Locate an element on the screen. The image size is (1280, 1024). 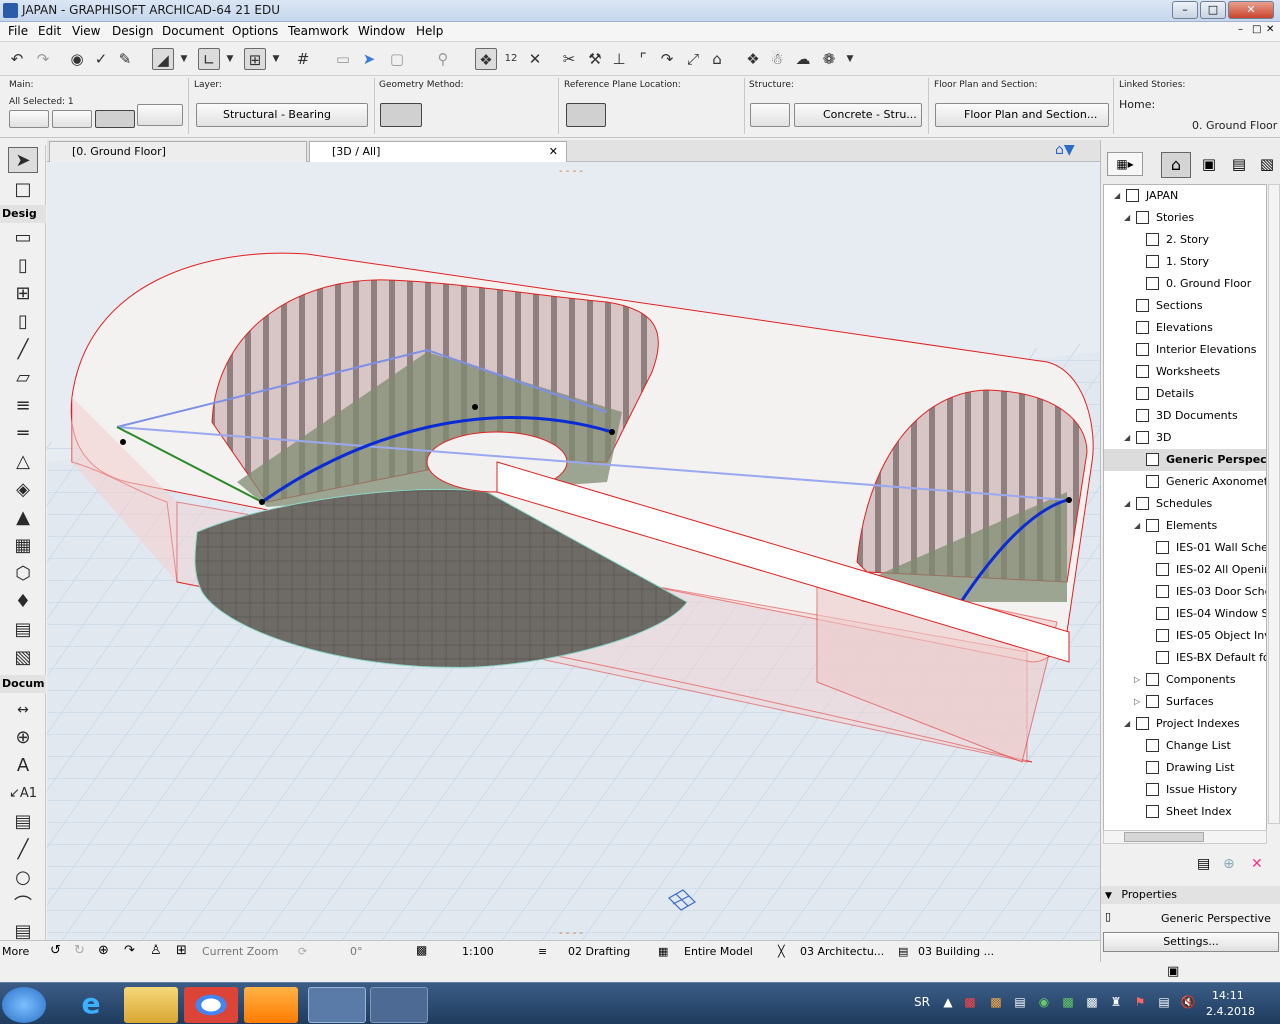
suspend-groups-icon: ▭ is located at coordinates (343, 59).